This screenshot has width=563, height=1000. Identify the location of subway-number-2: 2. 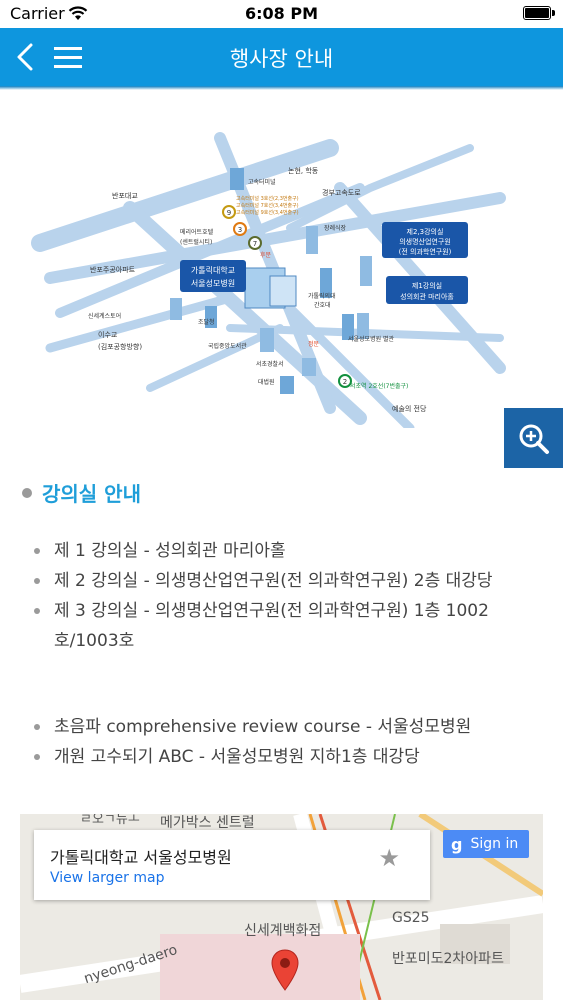
(345, 382).